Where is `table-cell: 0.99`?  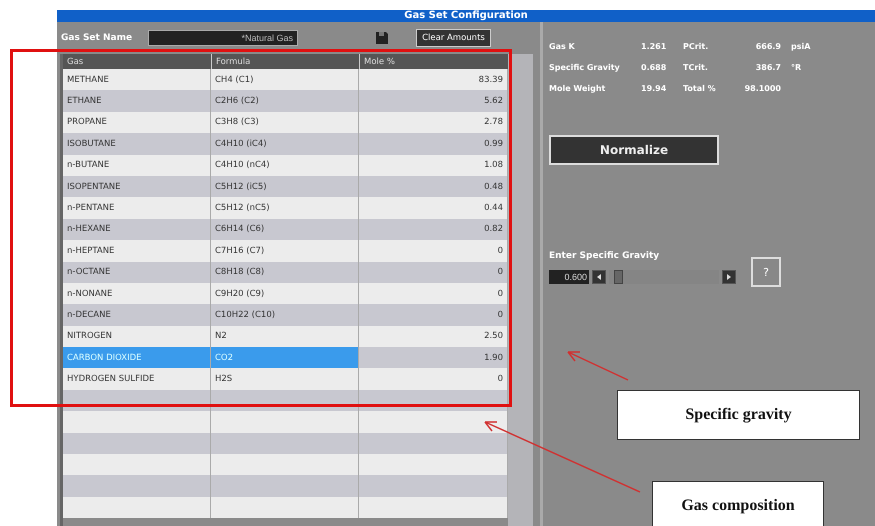
table-cell: 0.99 is located at coordinates (433, 144).